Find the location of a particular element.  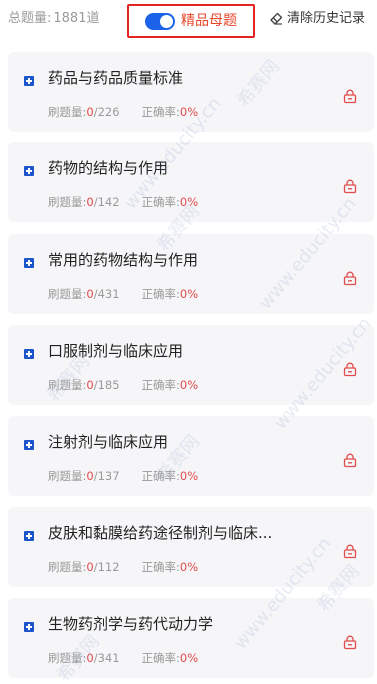

premium-toggle-label: 精品母题 is located at coordinates (209, 21).